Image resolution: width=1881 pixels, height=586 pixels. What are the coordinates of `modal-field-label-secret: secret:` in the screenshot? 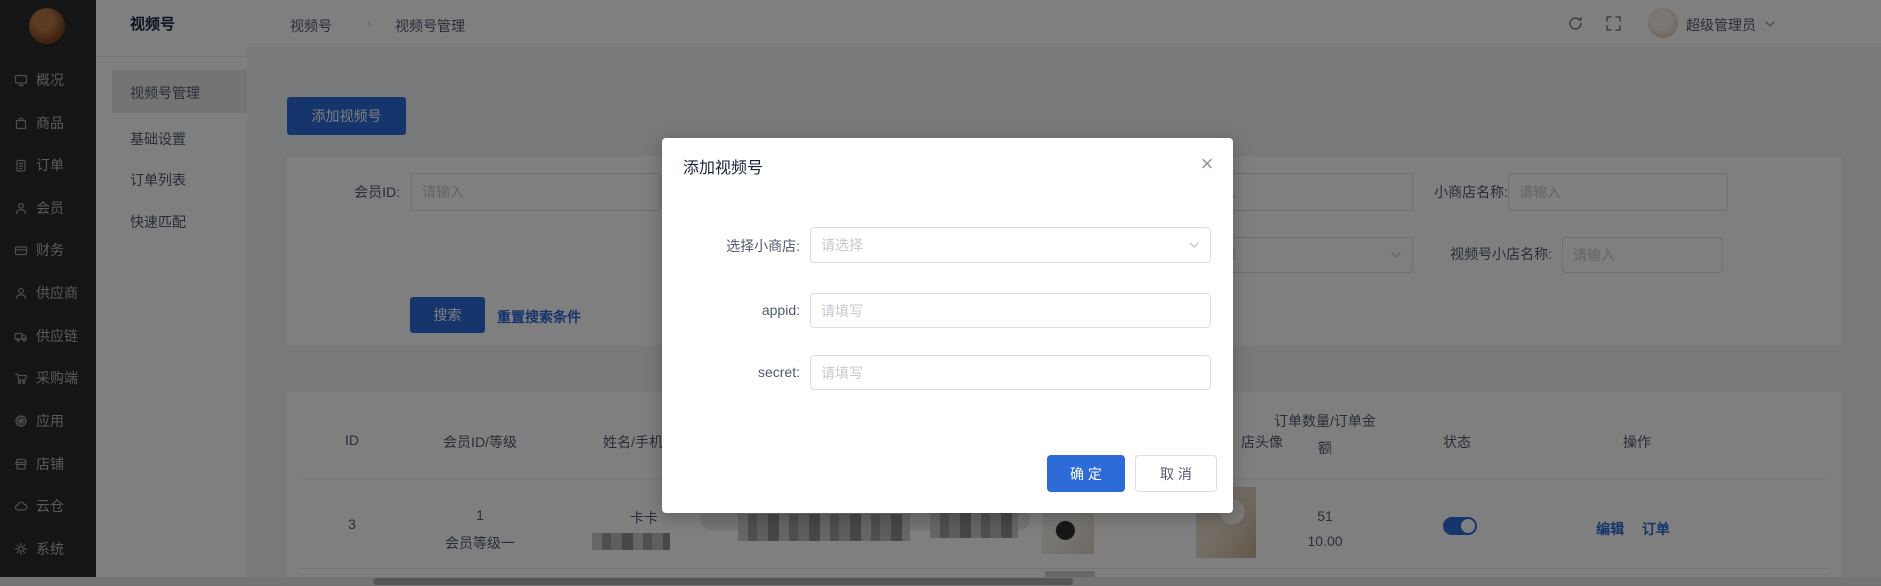 It's located at (778, 372).